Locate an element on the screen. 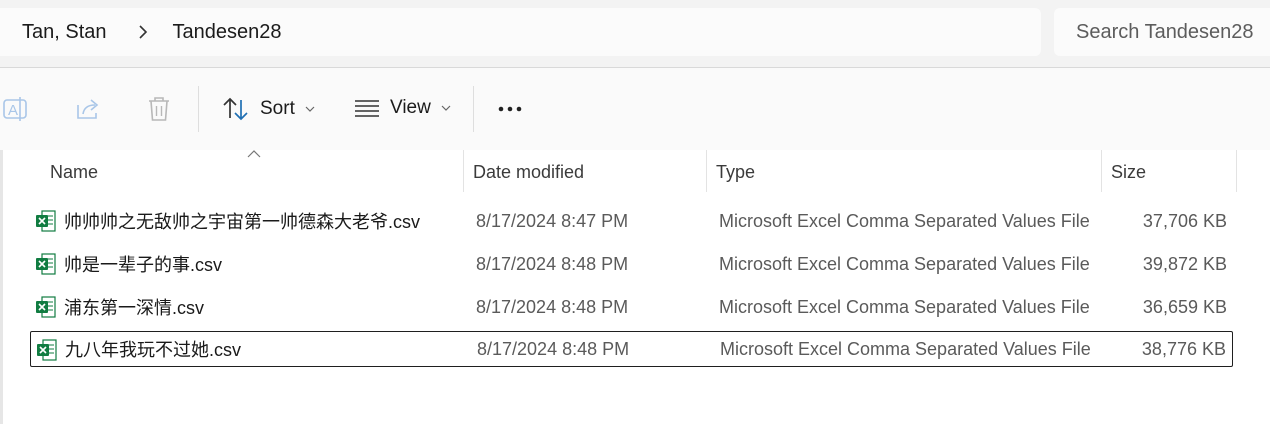 This screenshot has width=1270, height=424. view-button: View is located at coordinates (402, 108).